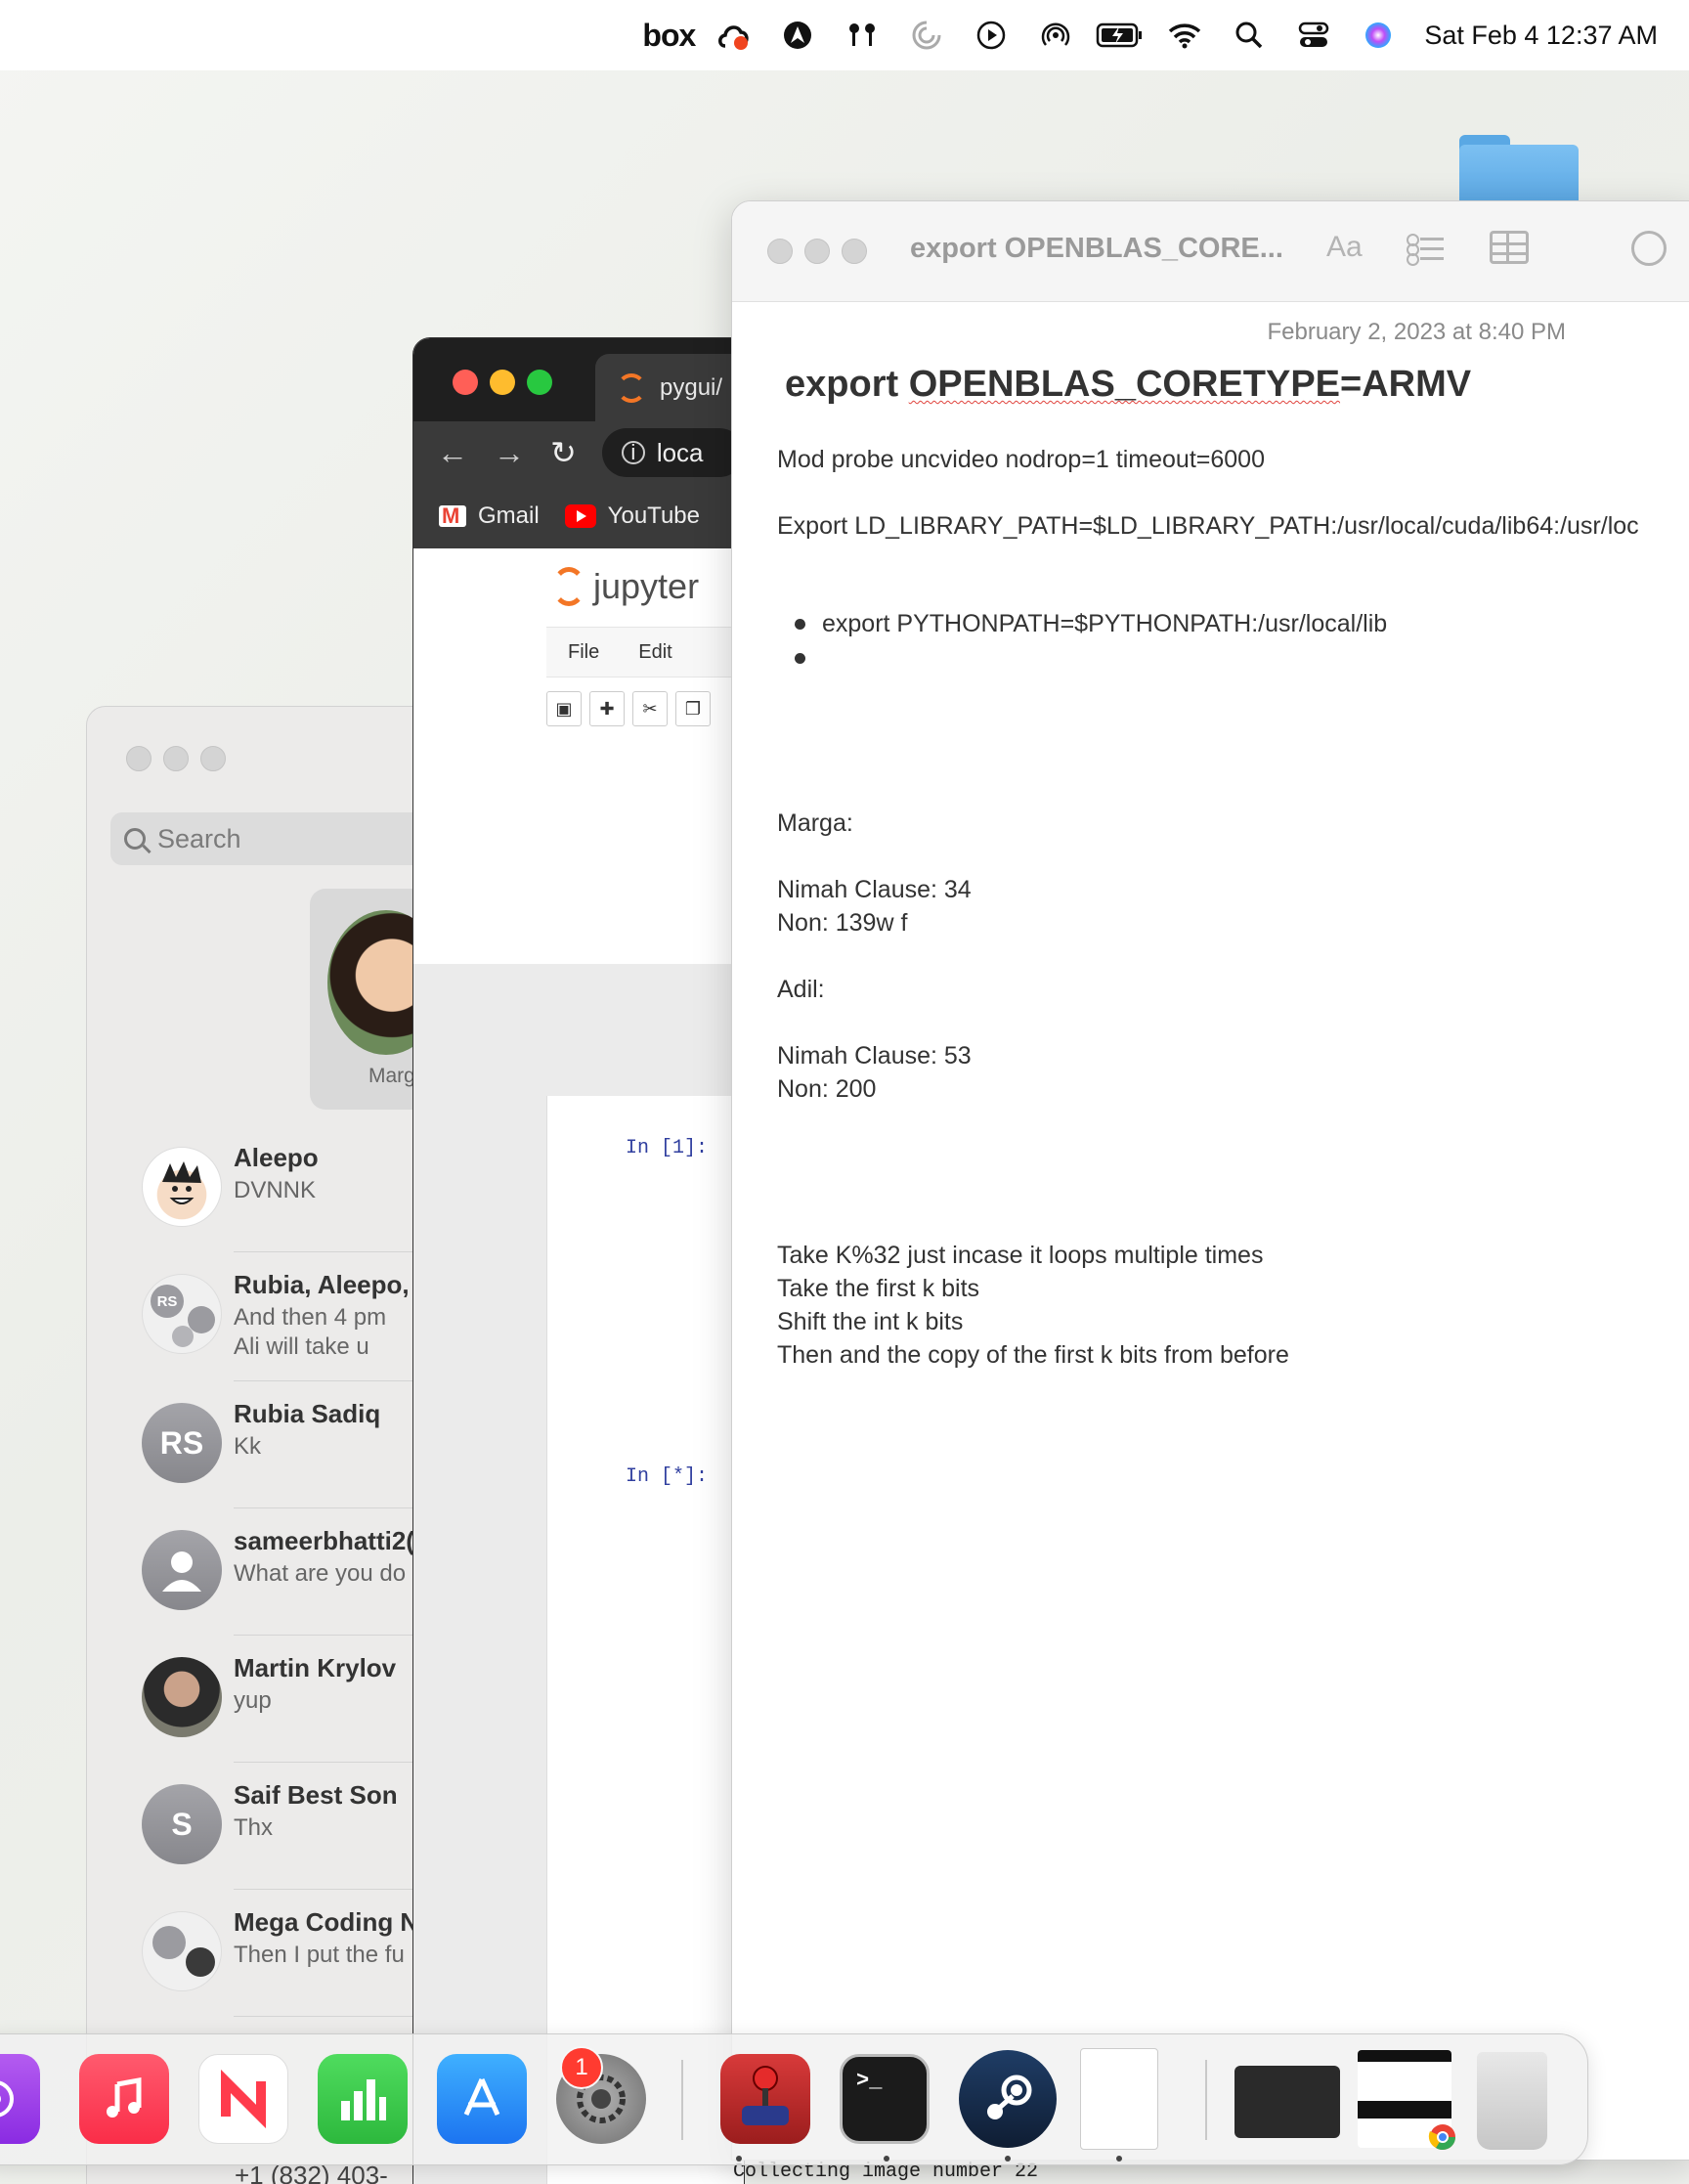 The image size is (1689, 2184). I want to click on cut-icon: ✂, so click(650, 708).